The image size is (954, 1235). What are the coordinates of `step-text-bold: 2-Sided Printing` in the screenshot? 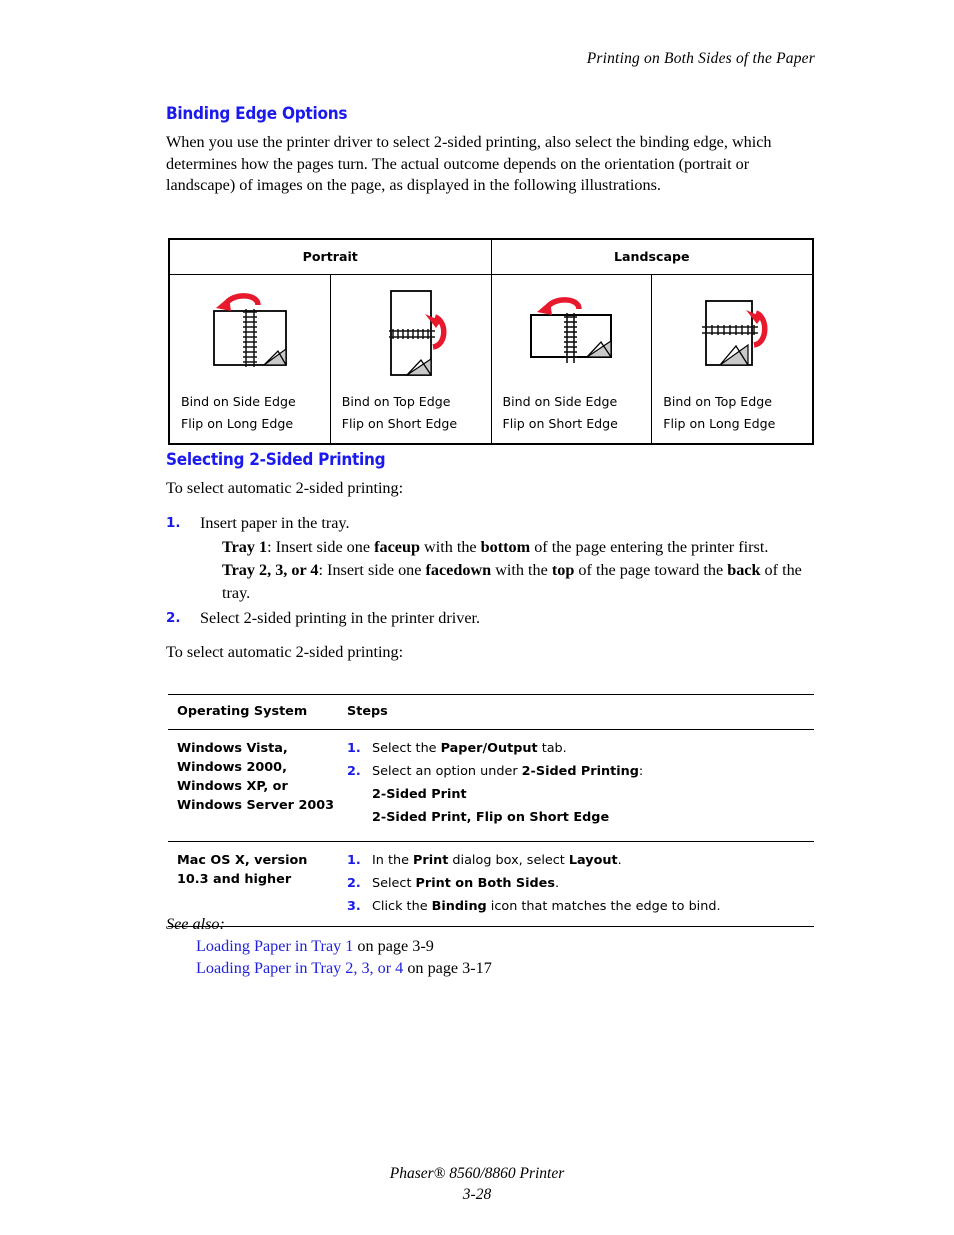 It's located at (580, 771).